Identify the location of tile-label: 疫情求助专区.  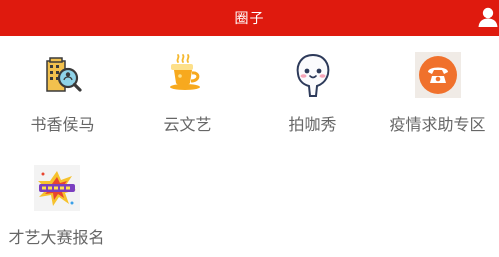
(437, 124).